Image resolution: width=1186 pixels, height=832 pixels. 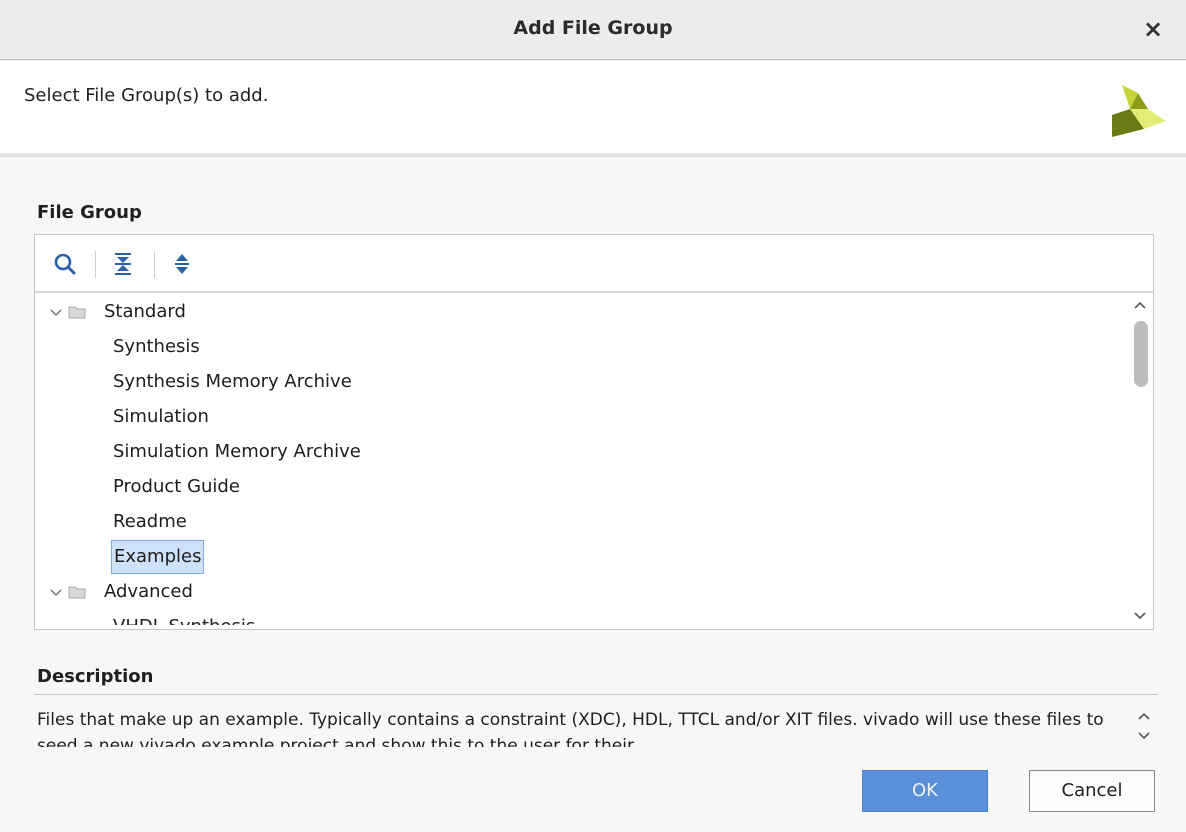 What do you see at coordinates (89, 212) in the screenshot?
I see `file-group-label: File Group` at bounding box center [89, 212].